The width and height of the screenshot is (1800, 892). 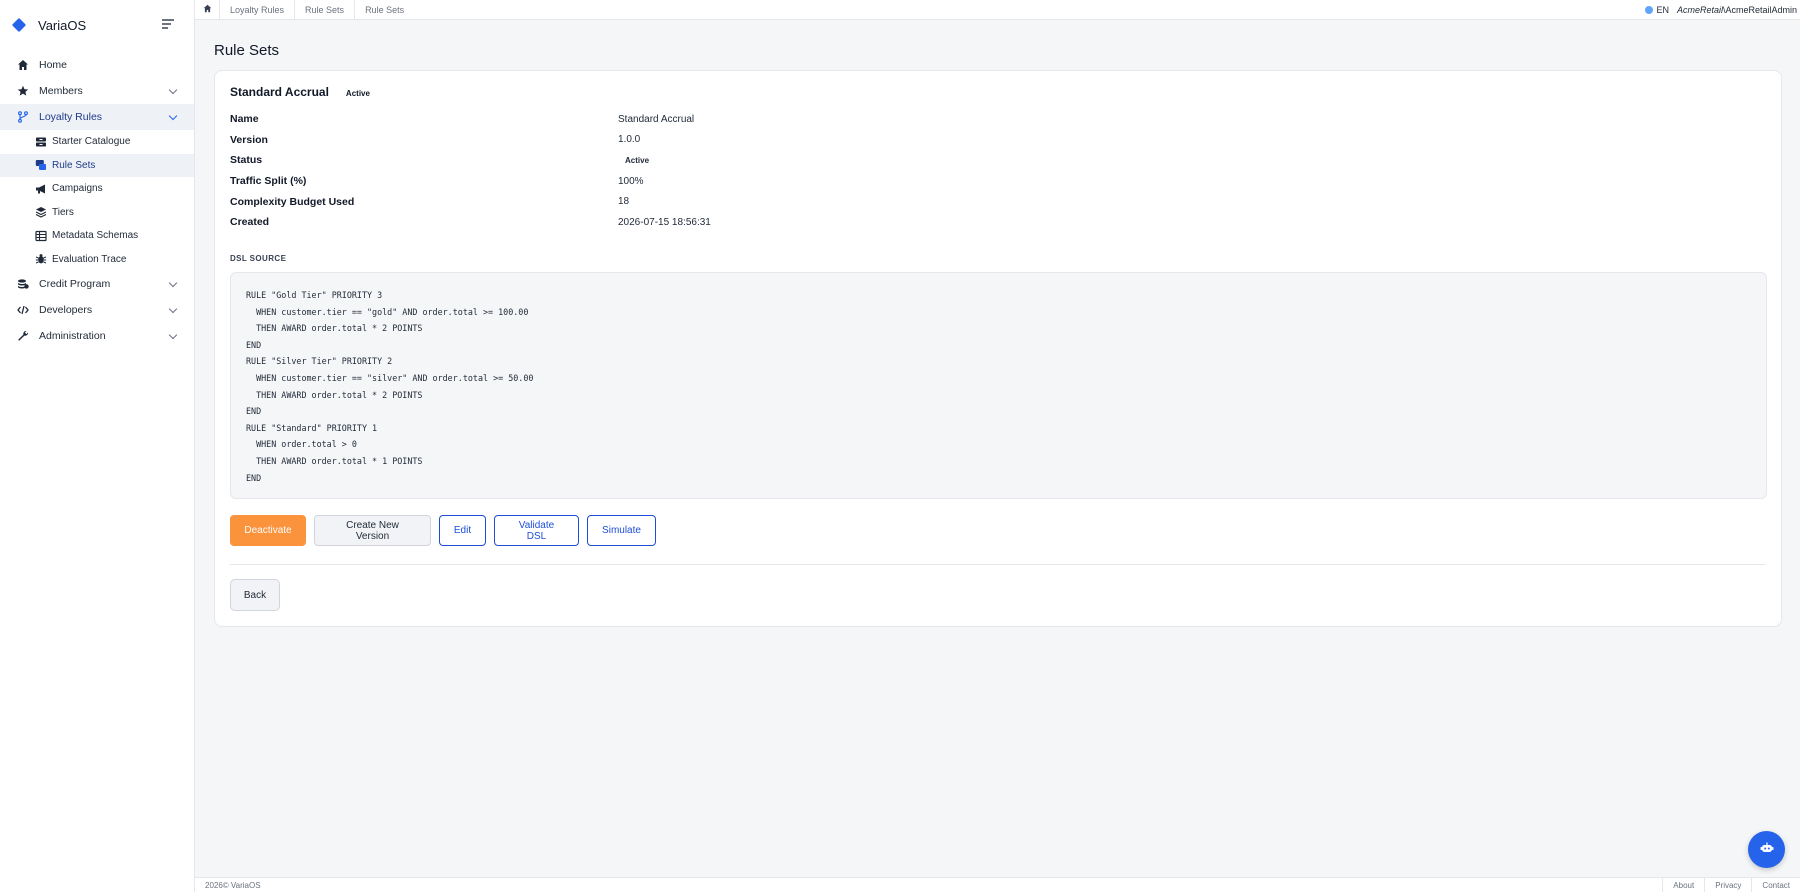 I want to click on sidebar-subitem-starter-catalogue: Starter Catalogue, so click(x=97, y=142).